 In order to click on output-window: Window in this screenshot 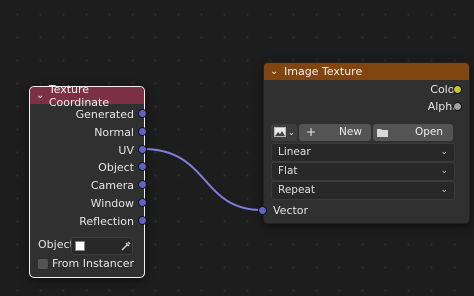, I will do `click(112, 203)`.